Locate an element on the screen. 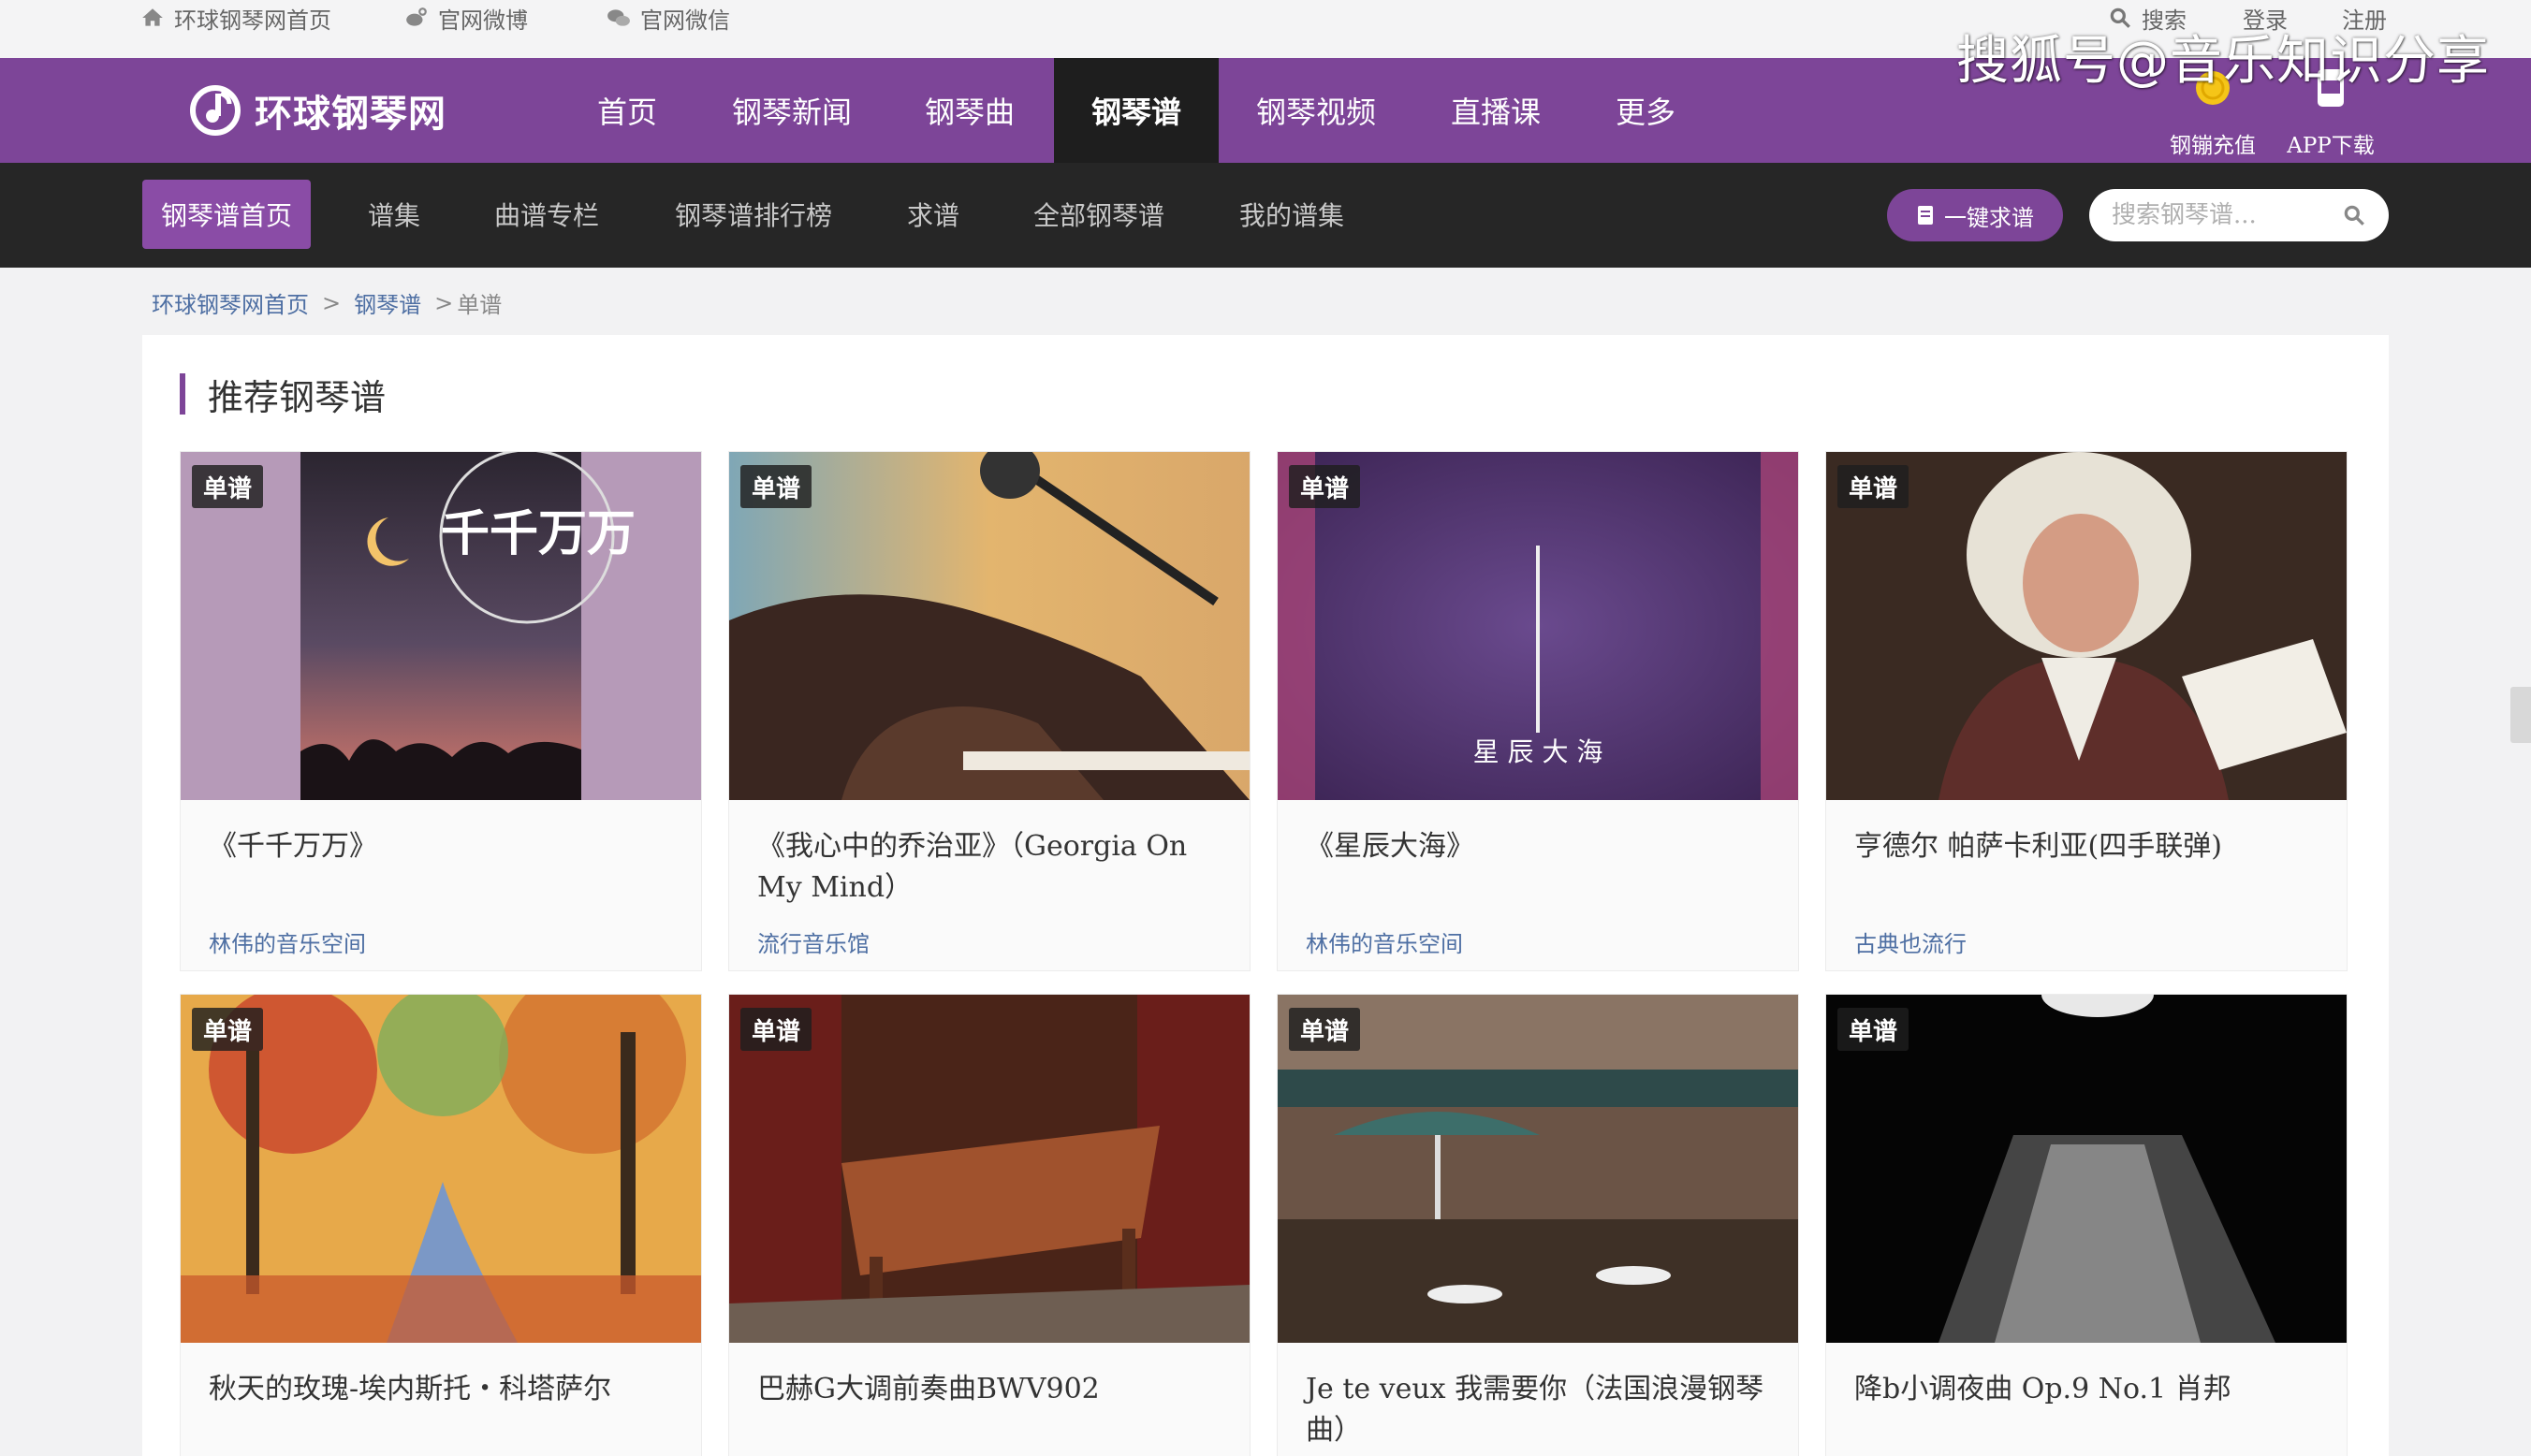 This screenshot has width=2531, height=1456. request-score-button: 一键求谱 is located at coordinates (1975, 215).